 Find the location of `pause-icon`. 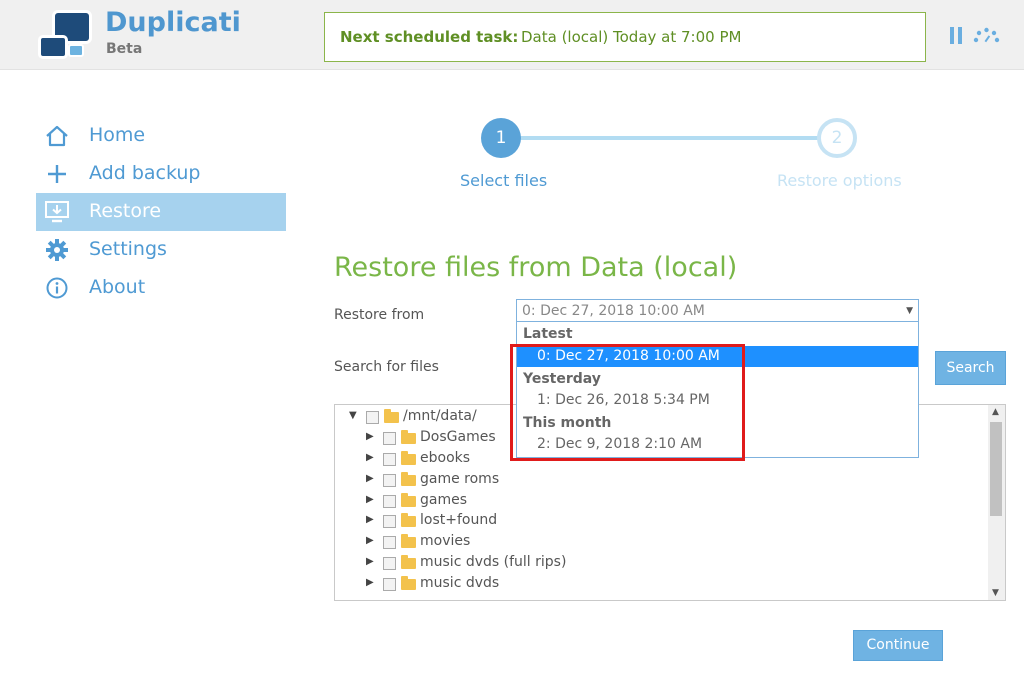

pause-icon is located at coordinates (956, 35).